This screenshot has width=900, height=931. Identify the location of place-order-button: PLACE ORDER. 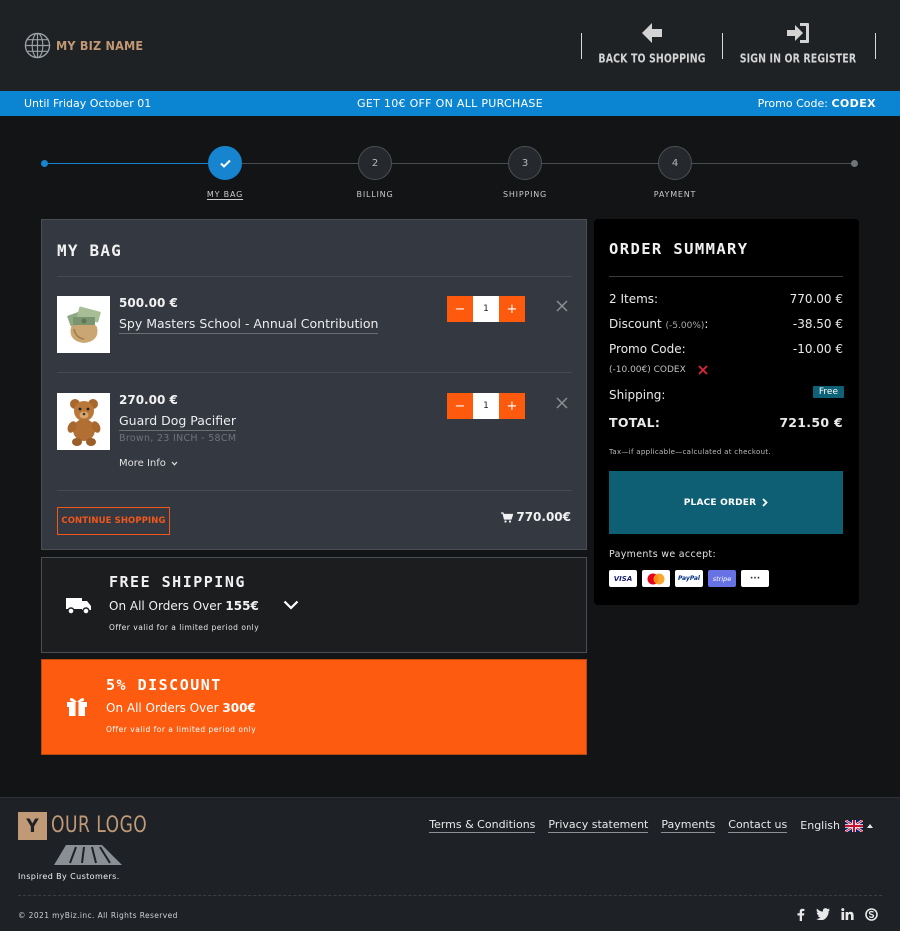
(726, 502).